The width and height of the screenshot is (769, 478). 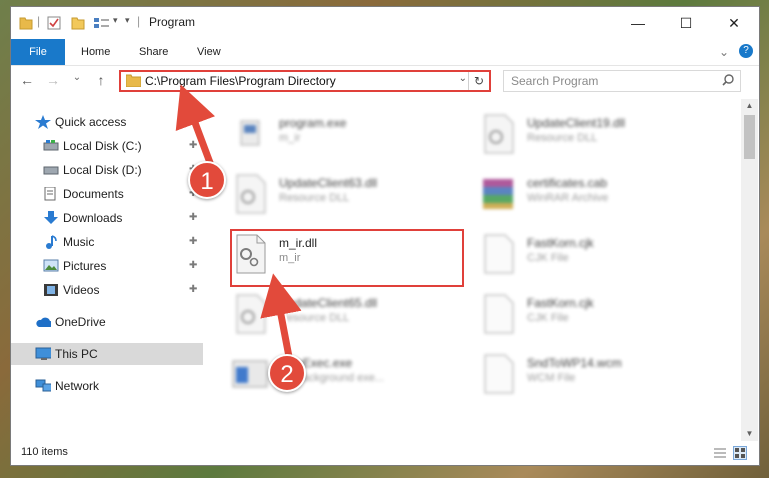 What do you see at coordinates (551, 378) in the screenshot?
I see `file-type: WCM File` at bounding box center [551, 378].